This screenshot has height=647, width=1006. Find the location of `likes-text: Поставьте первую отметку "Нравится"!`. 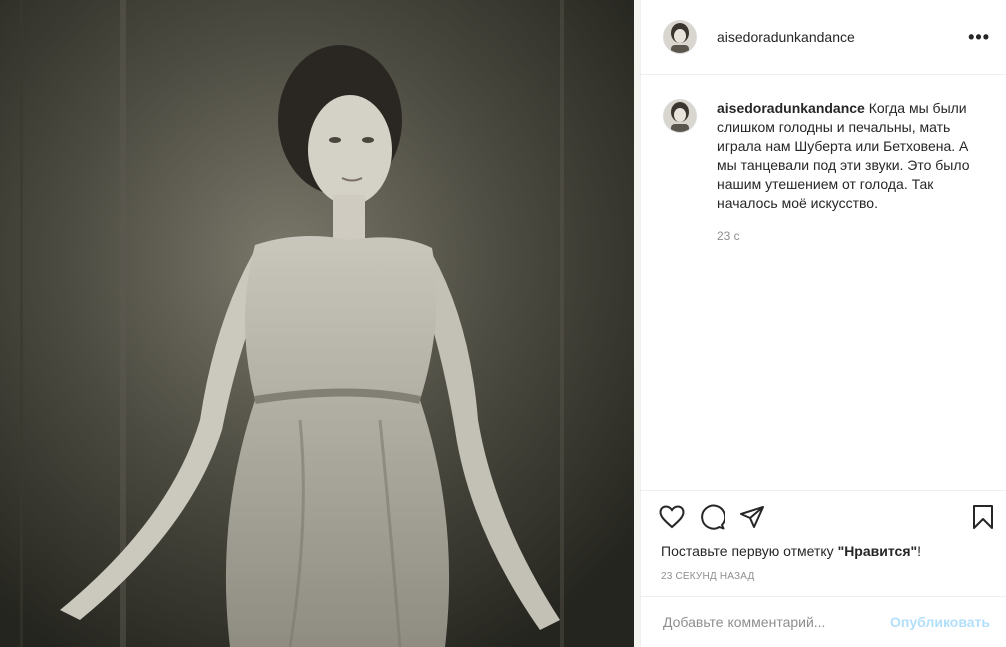

likes-text: Поставьте первую отметку "Нравится"! is located at coordinates (823, 551).